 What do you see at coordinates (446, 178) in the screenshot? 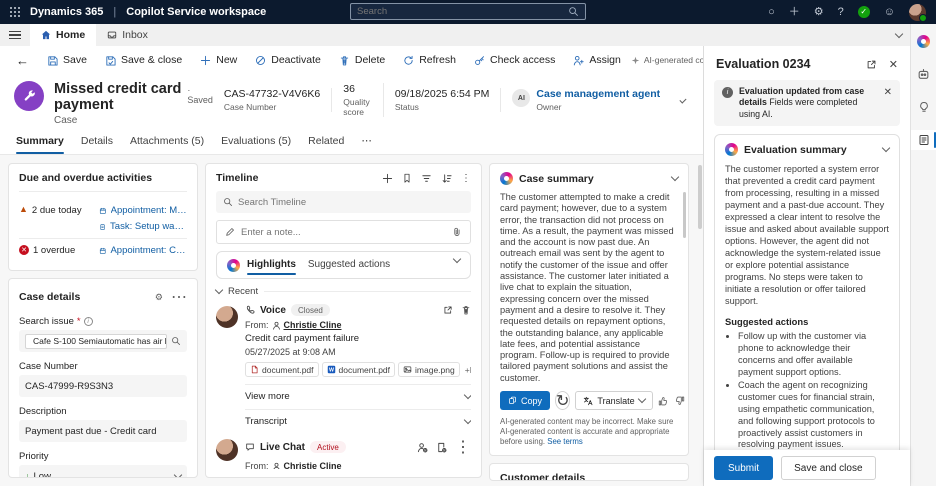
I see `sort-icon` at bounding box center [446, 178].